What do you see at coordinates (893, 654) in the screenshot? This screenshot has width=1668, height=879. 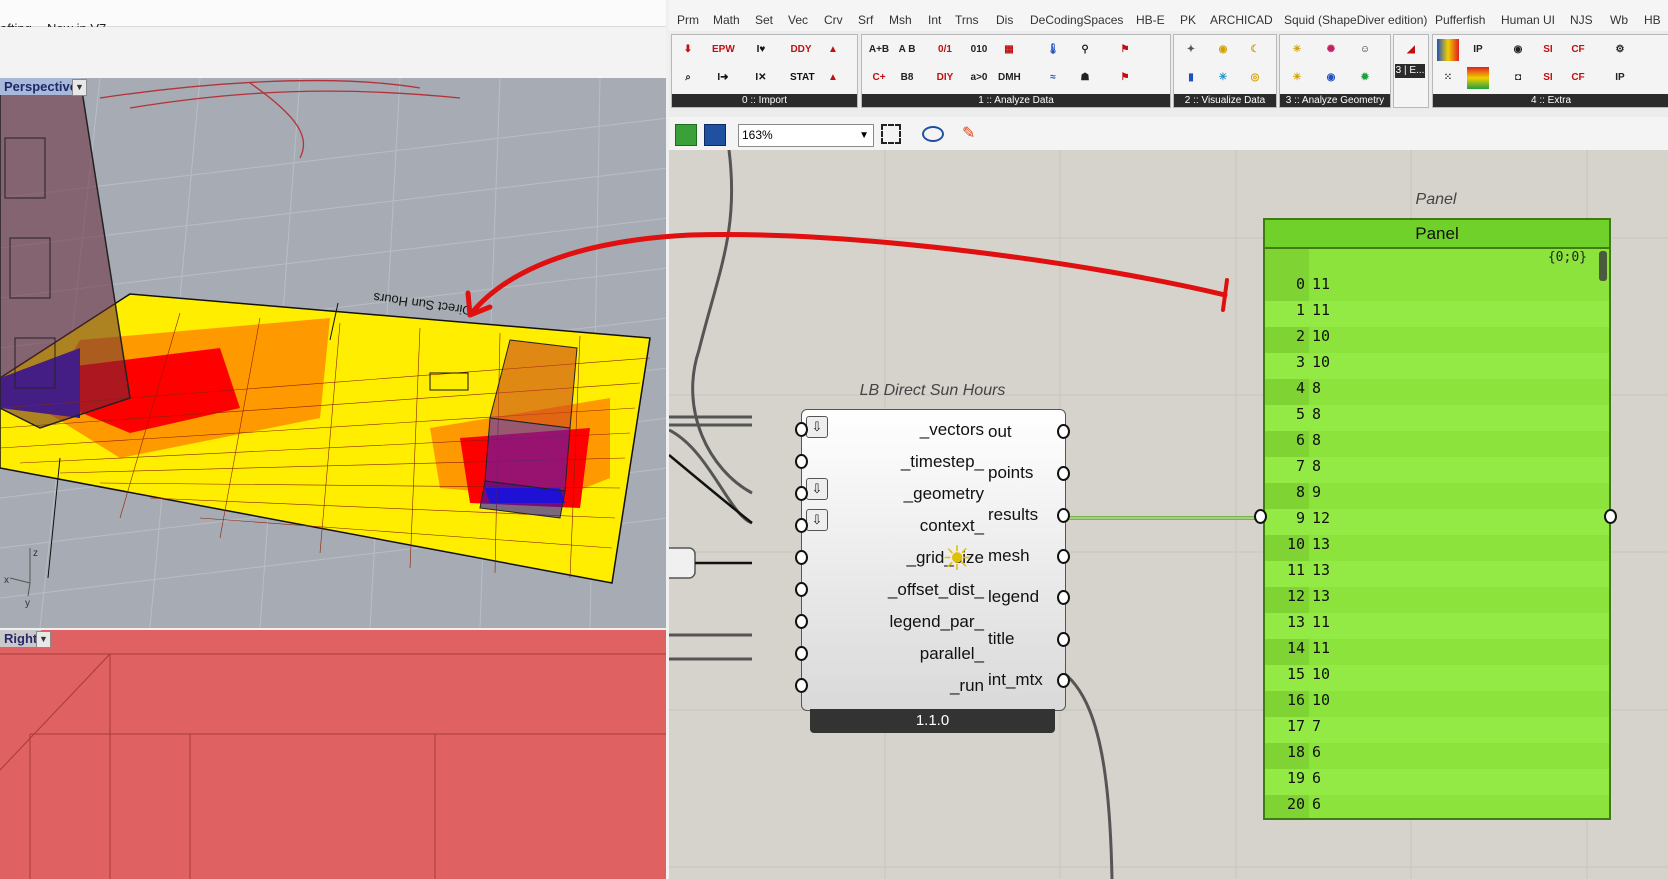 I see `input-parallel: parallel_` at bounding box center [893, 654].